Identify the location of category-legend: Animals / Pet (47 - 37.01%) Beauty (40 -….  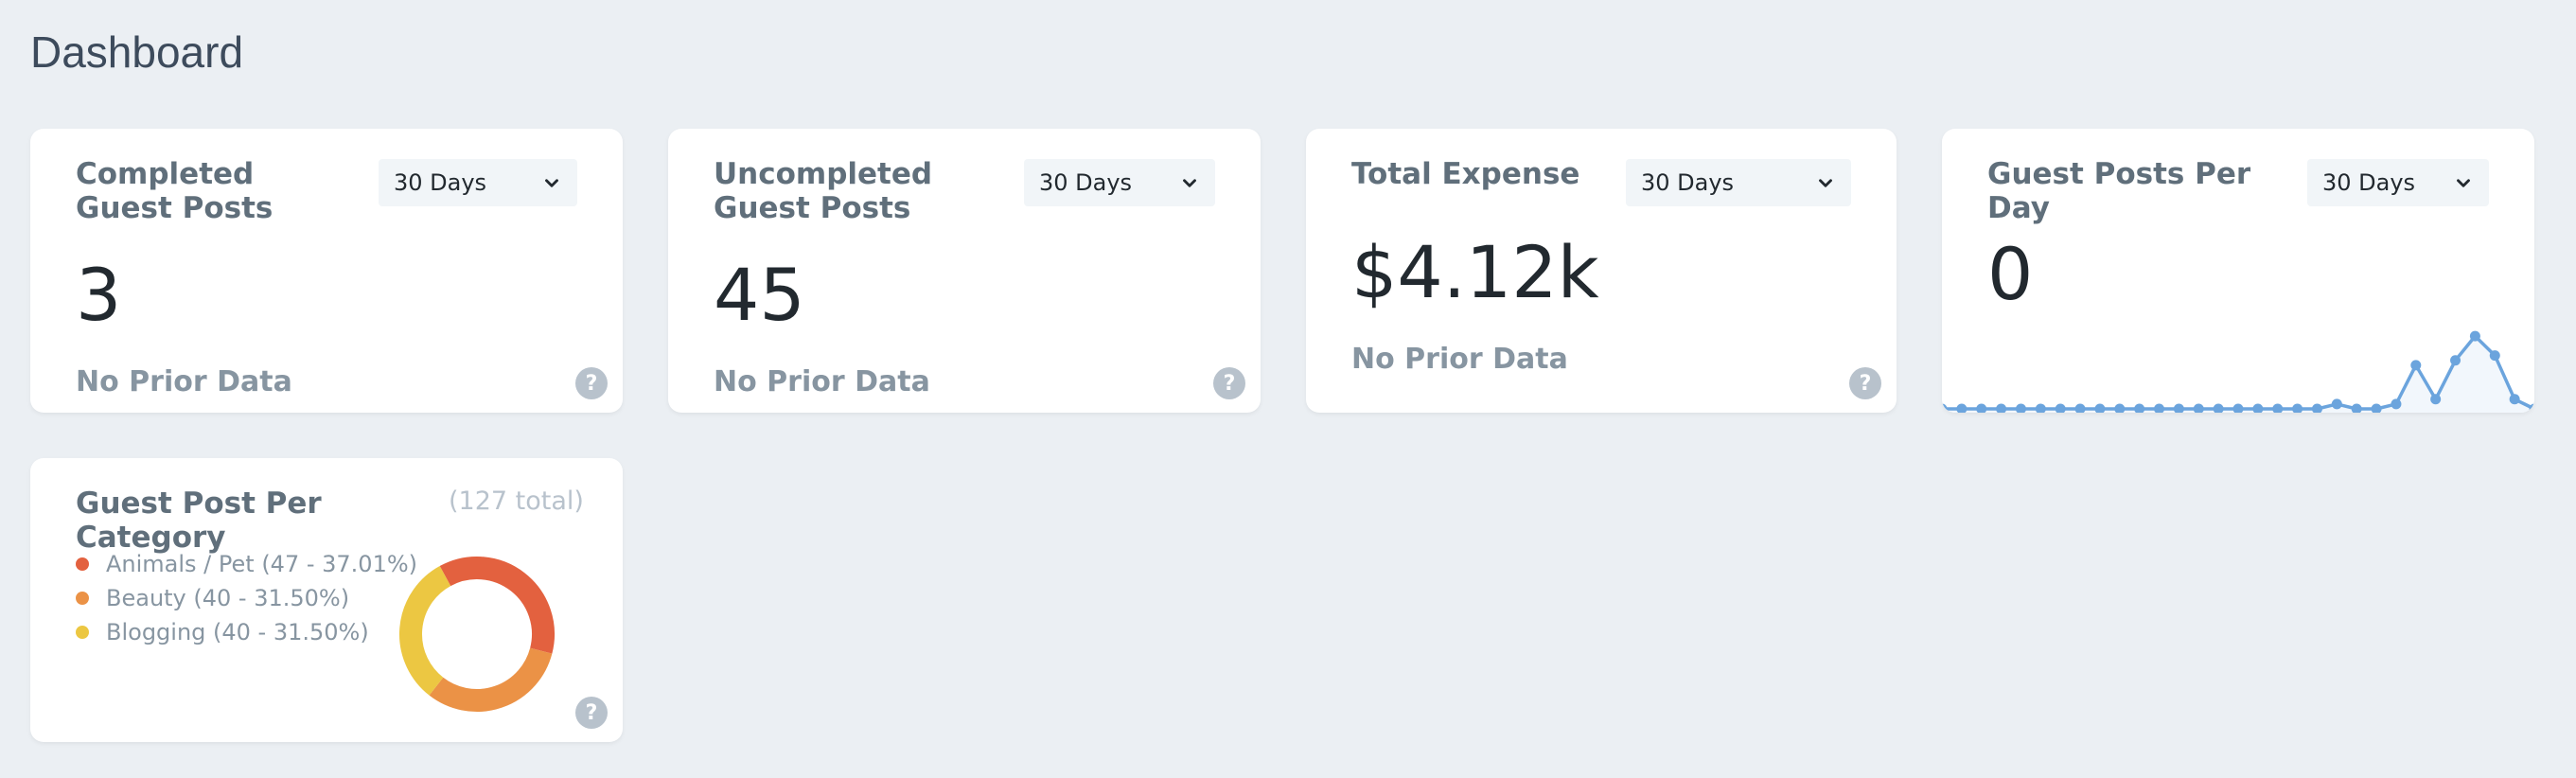
(246, 598).